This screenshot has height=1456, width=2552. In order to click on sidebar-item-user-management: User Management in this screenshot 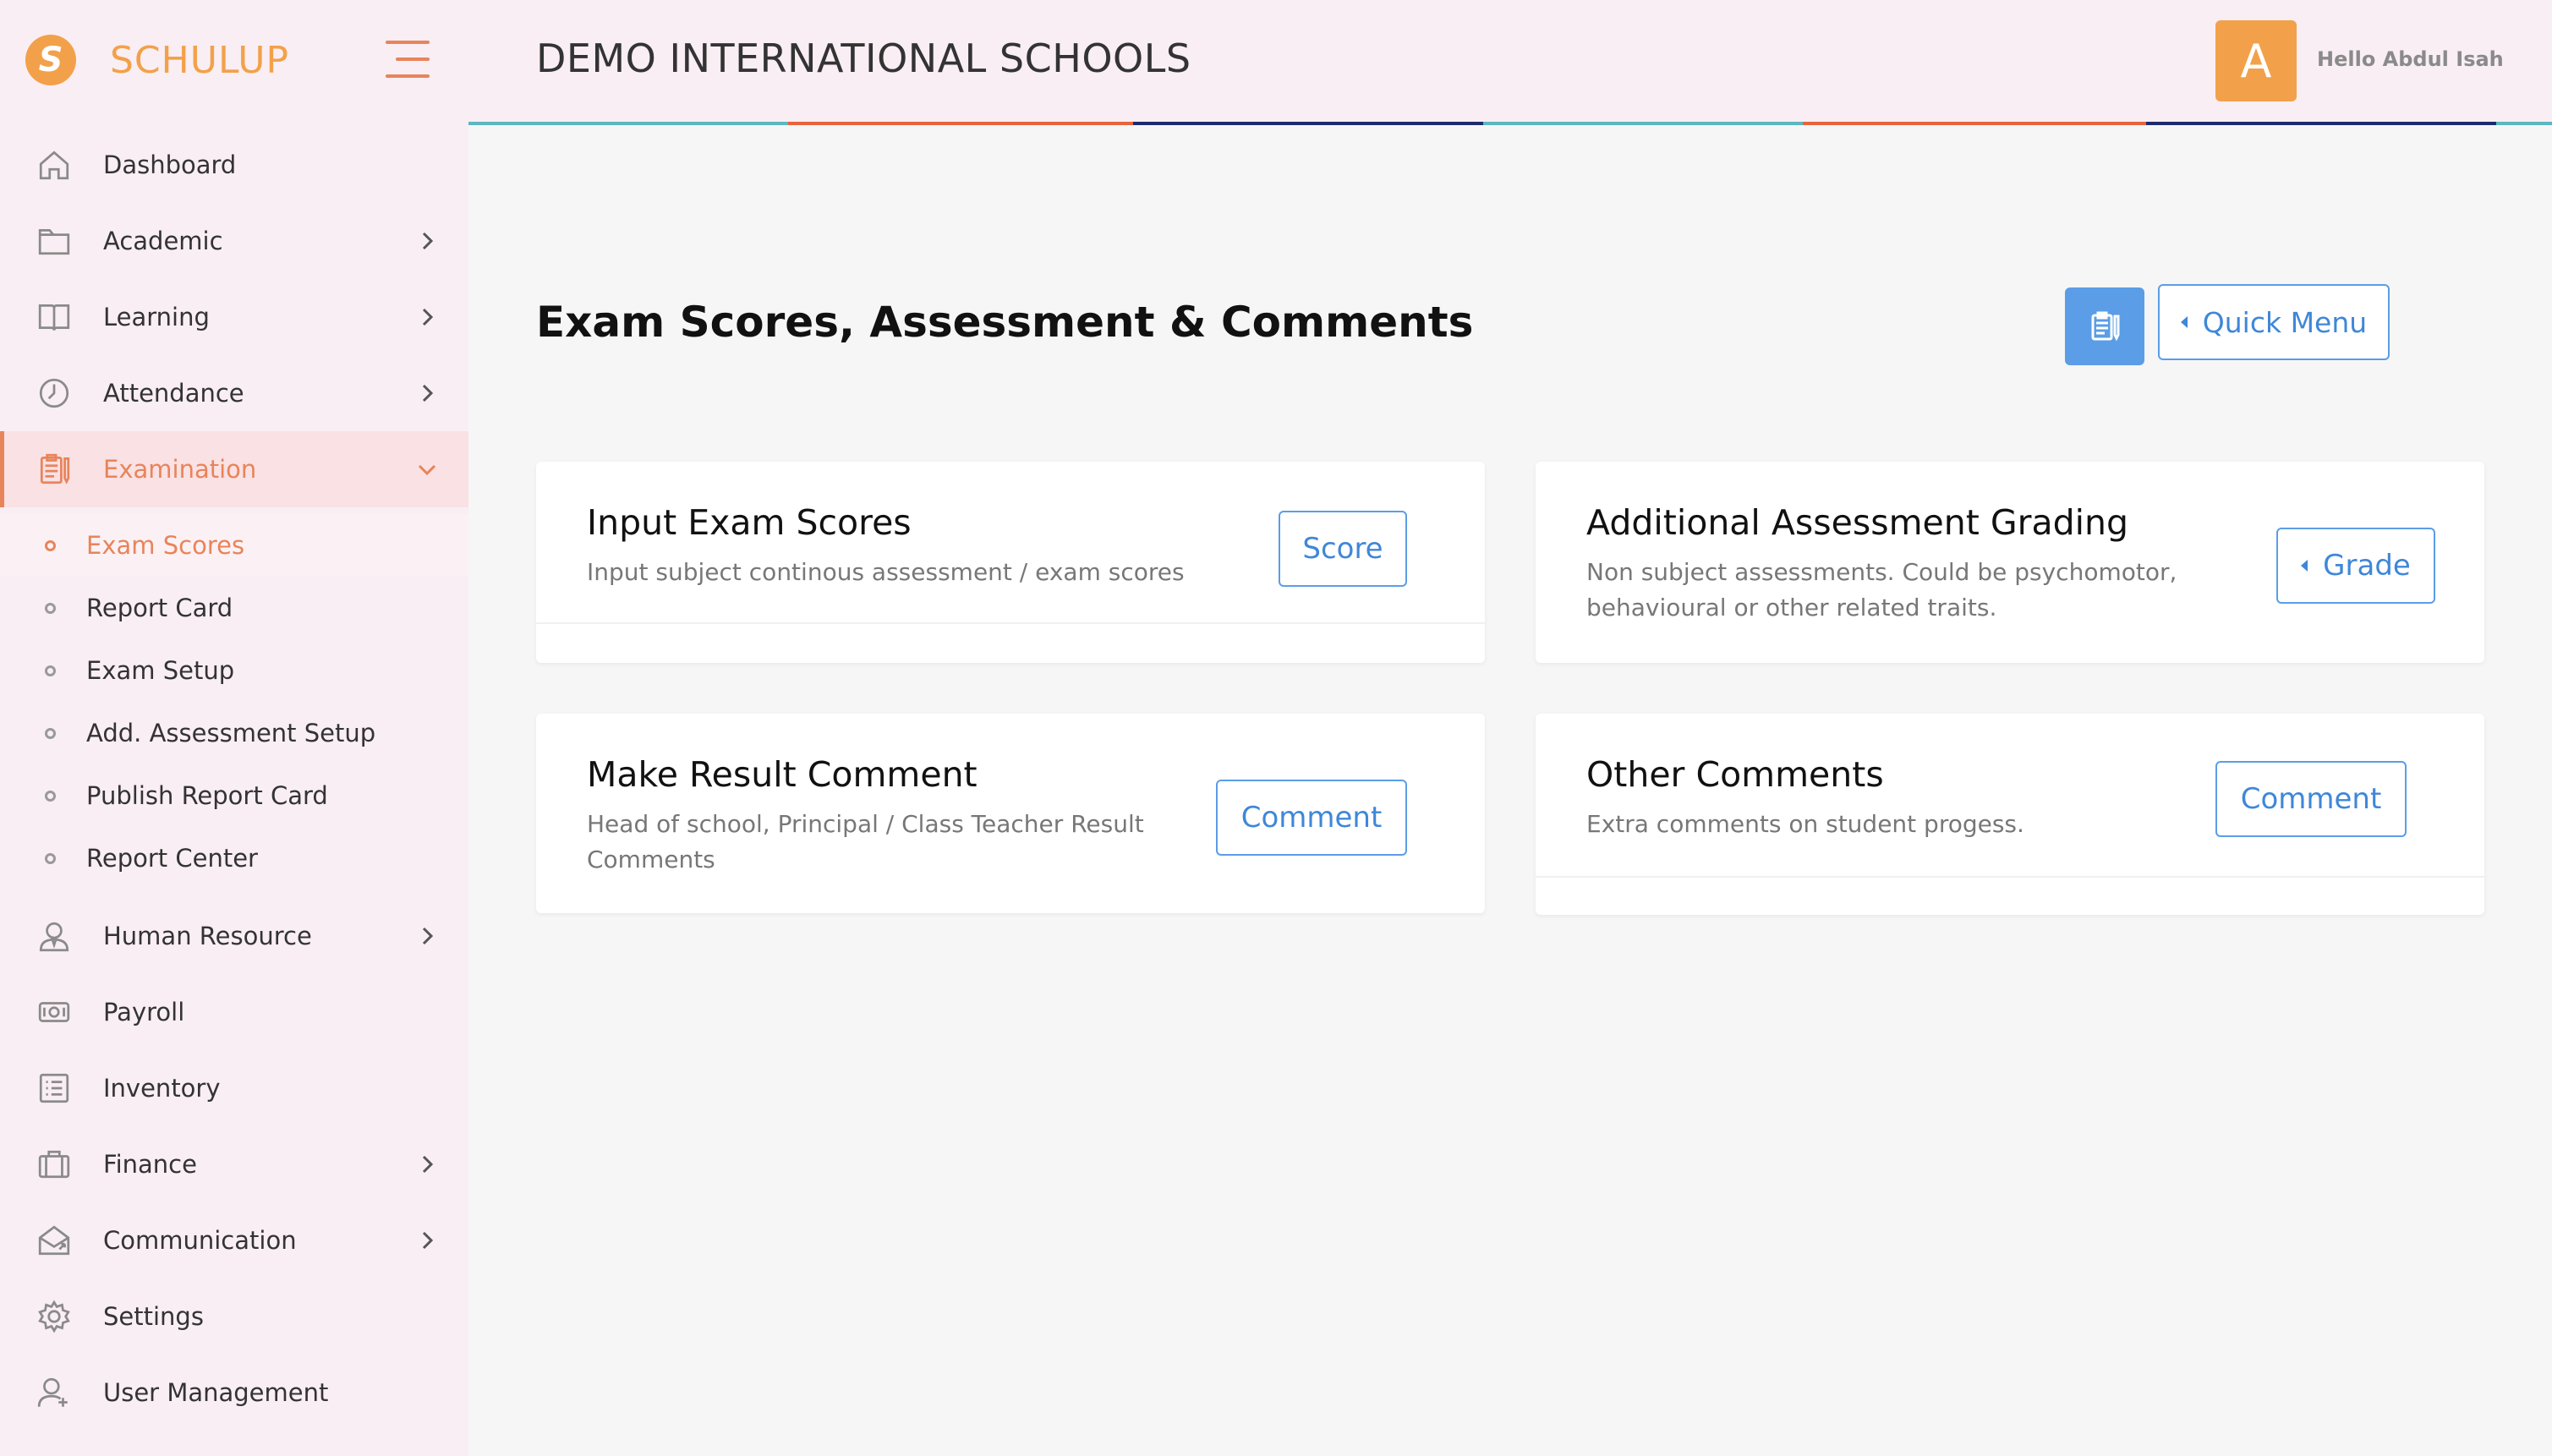, I will do `click(234, 1393)`.